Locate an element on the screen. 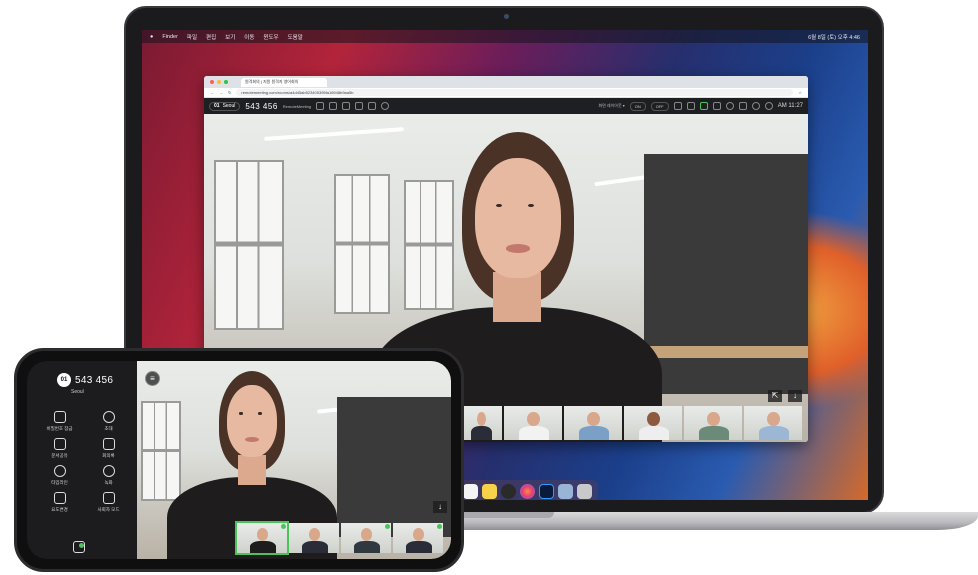 The height and width of the screenshot is (575, 978). laptop-notch is located at coordinates (506, 515).